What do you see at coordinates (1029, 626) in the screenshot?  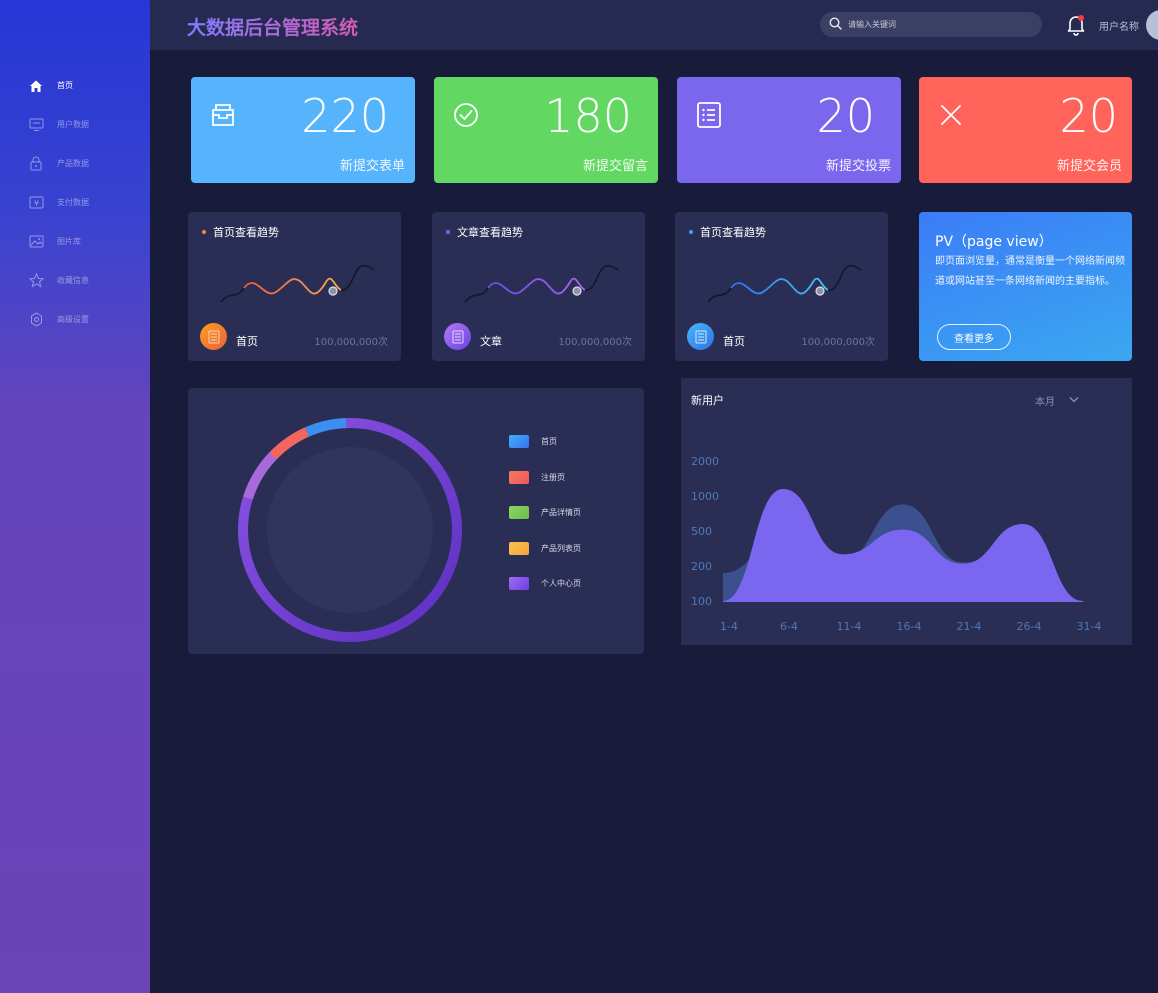 I see `x-tick-label: 26-4` at bounding box center [1029, 626].